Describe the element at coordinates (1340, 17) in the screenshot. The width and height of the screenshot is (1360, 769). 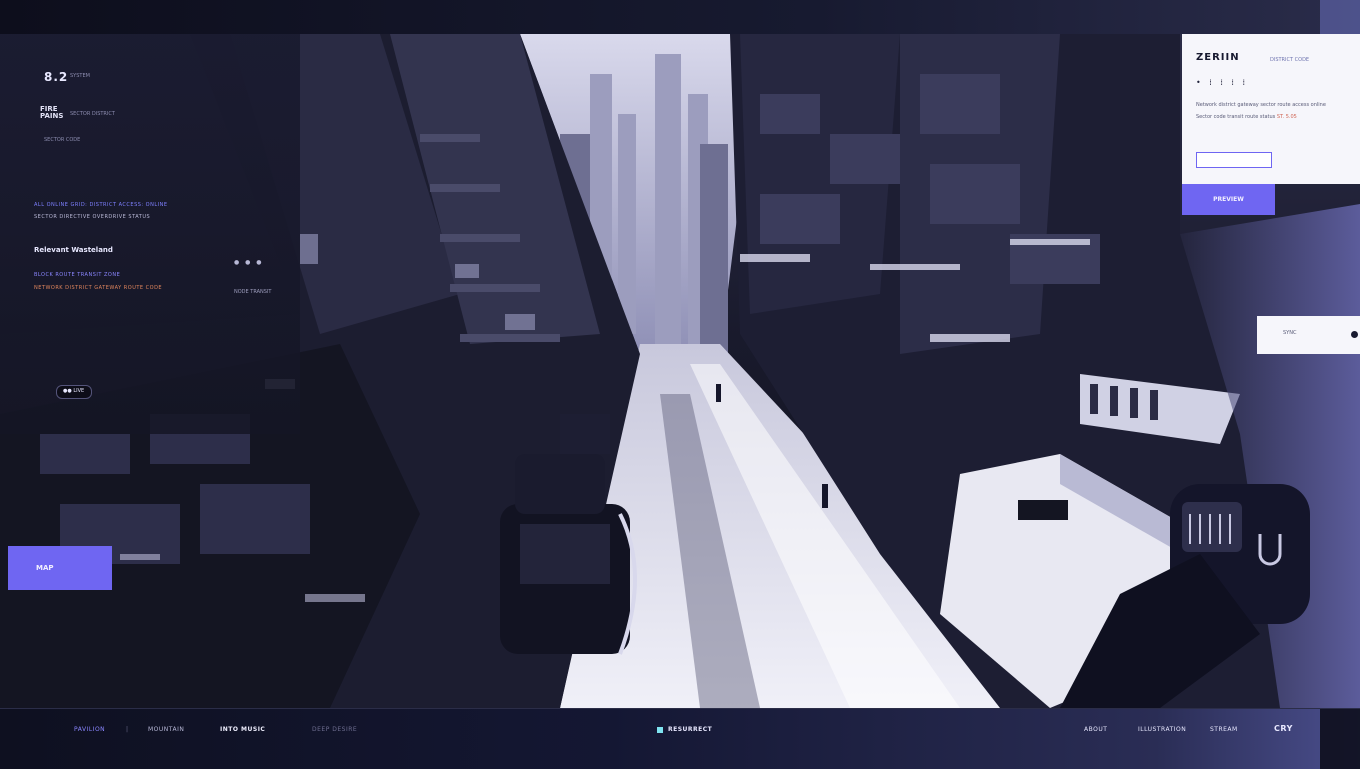
I see `top-bar-edge` at that location.